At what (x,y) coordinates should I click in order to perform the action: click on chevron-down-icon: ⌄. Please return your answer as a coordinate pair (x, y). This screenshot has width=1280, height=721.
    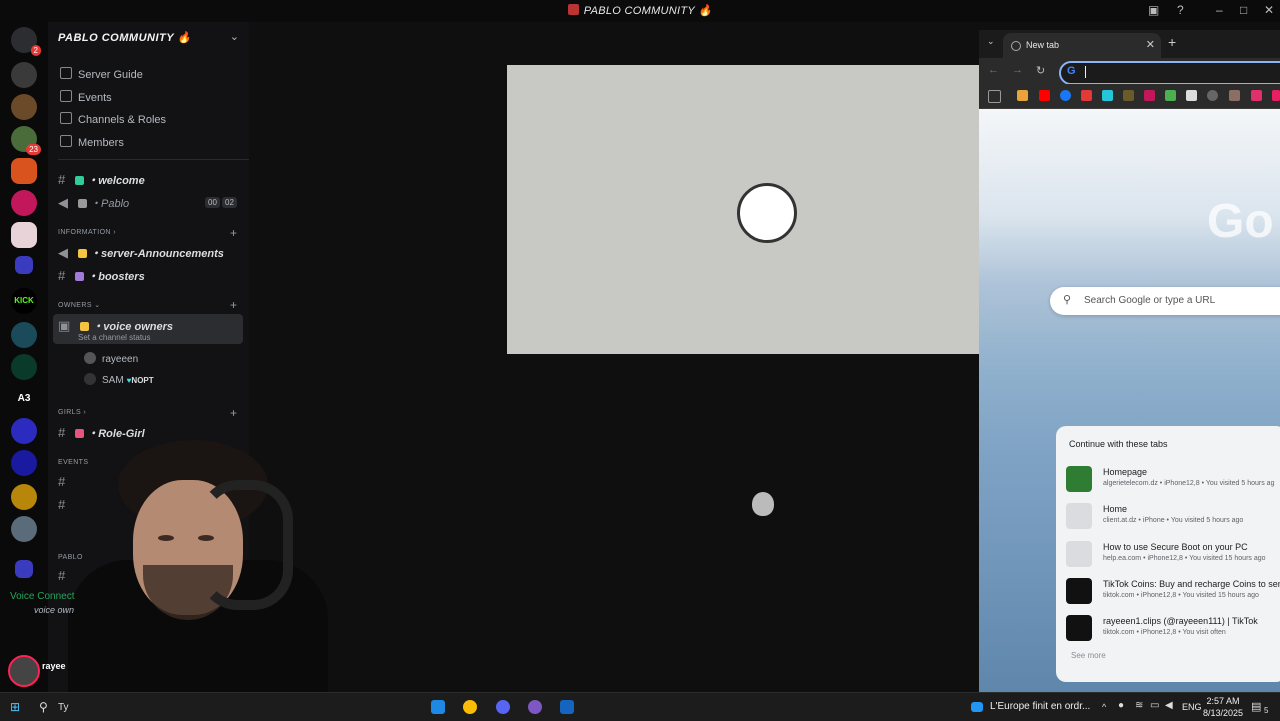
    Looking at the image, I should click on (234, 36).